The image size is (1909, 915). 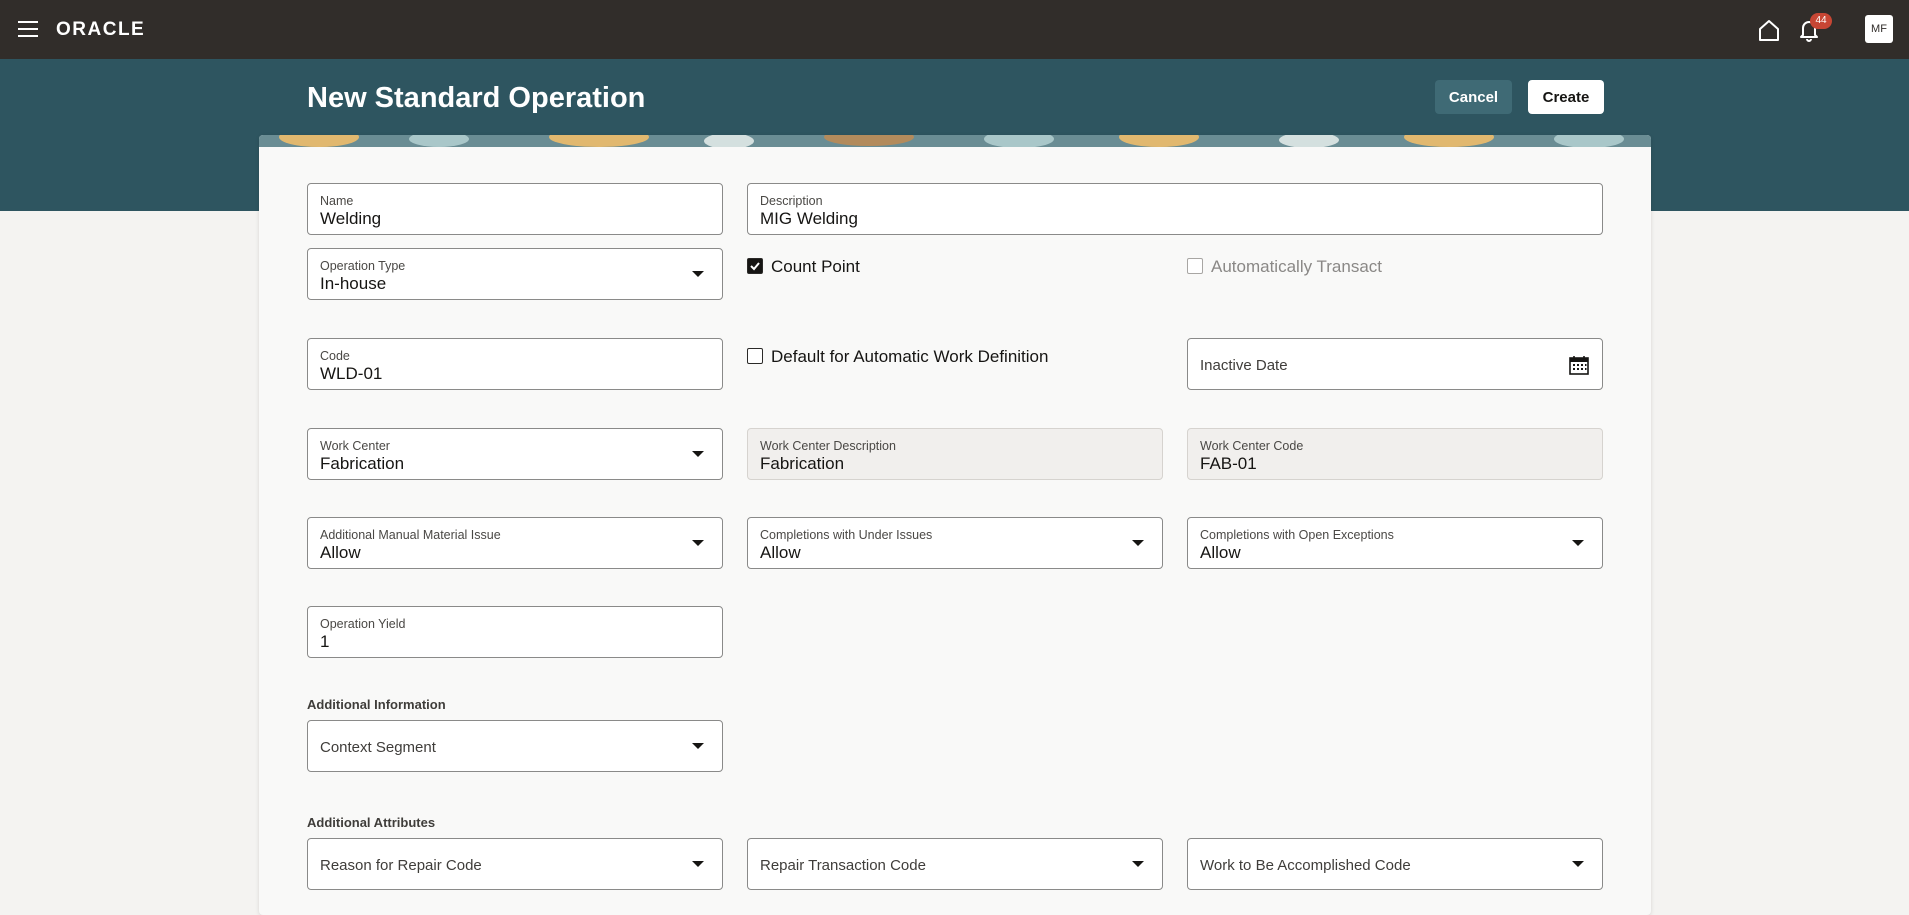 What do you see at coordinates (325, 641) in the screenshot?
I see `operation-yield-value: 1` at bounding box center [325, 641].